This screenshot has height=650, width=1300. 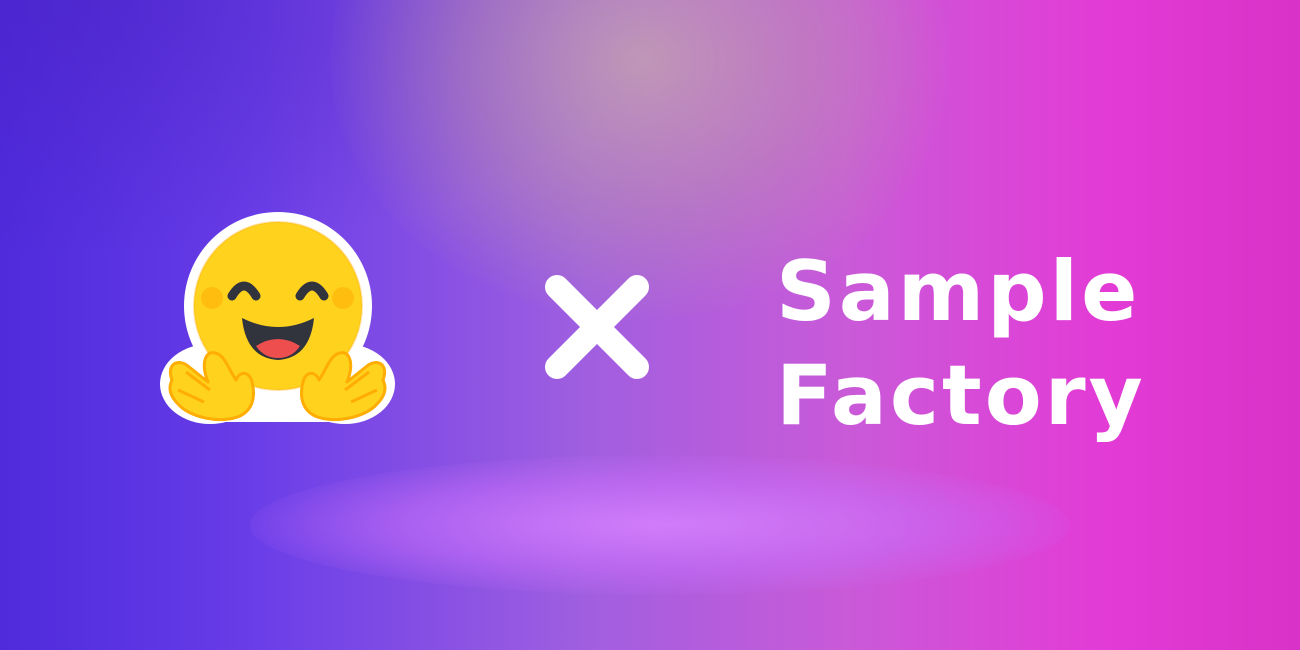 I want to click on hugging-face-icon, so click(x=277, y=318).